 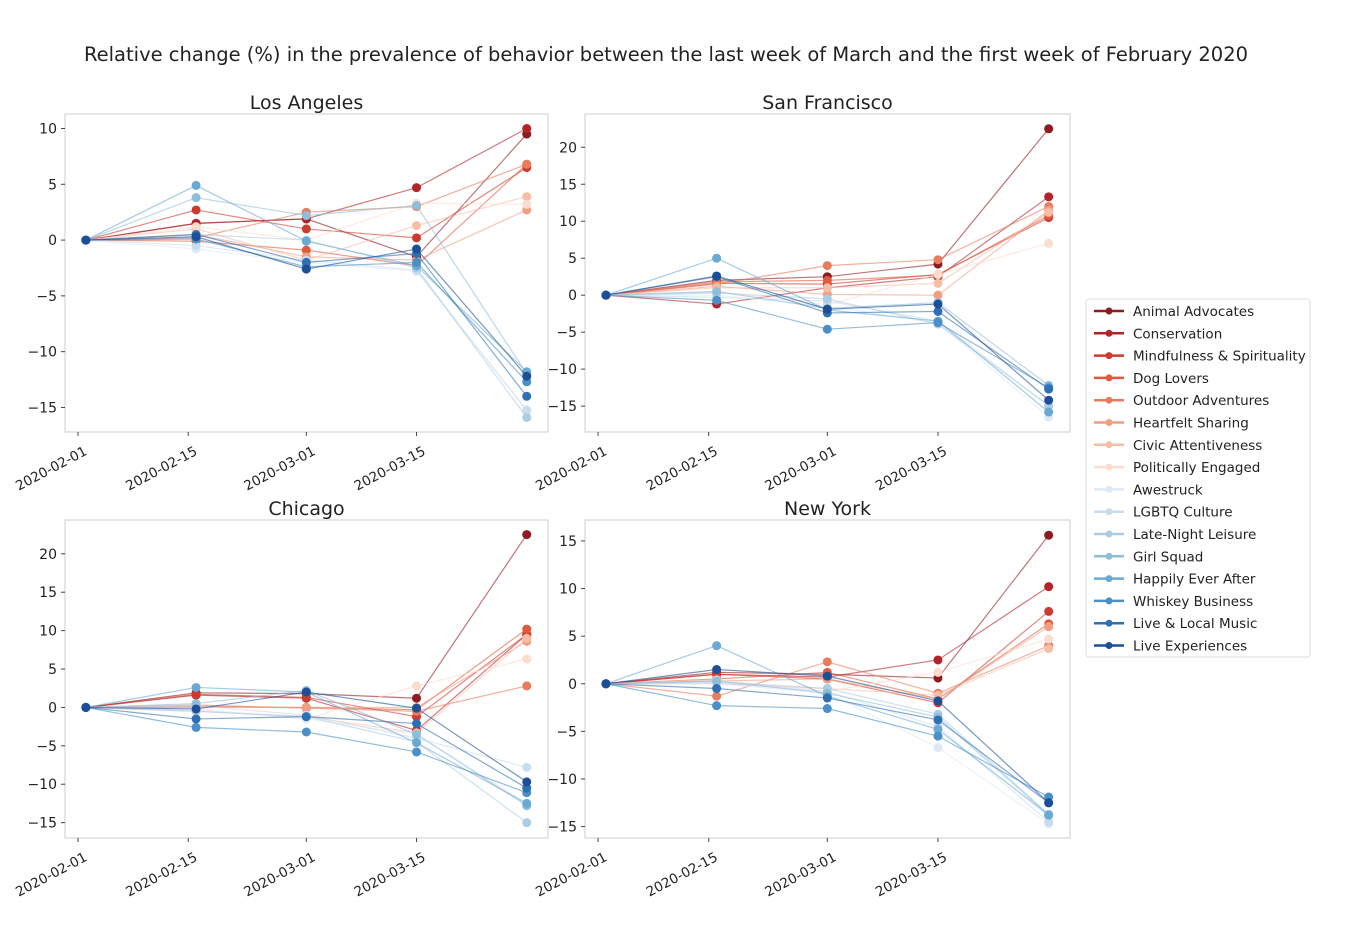 I want to click on y-tick-label: 20, so click(x=48, y=555).